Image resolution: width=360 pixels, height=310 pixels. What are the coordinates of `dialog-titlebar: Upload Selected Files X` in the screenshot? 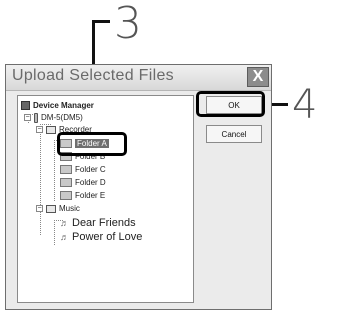 It's located at (138, 78).